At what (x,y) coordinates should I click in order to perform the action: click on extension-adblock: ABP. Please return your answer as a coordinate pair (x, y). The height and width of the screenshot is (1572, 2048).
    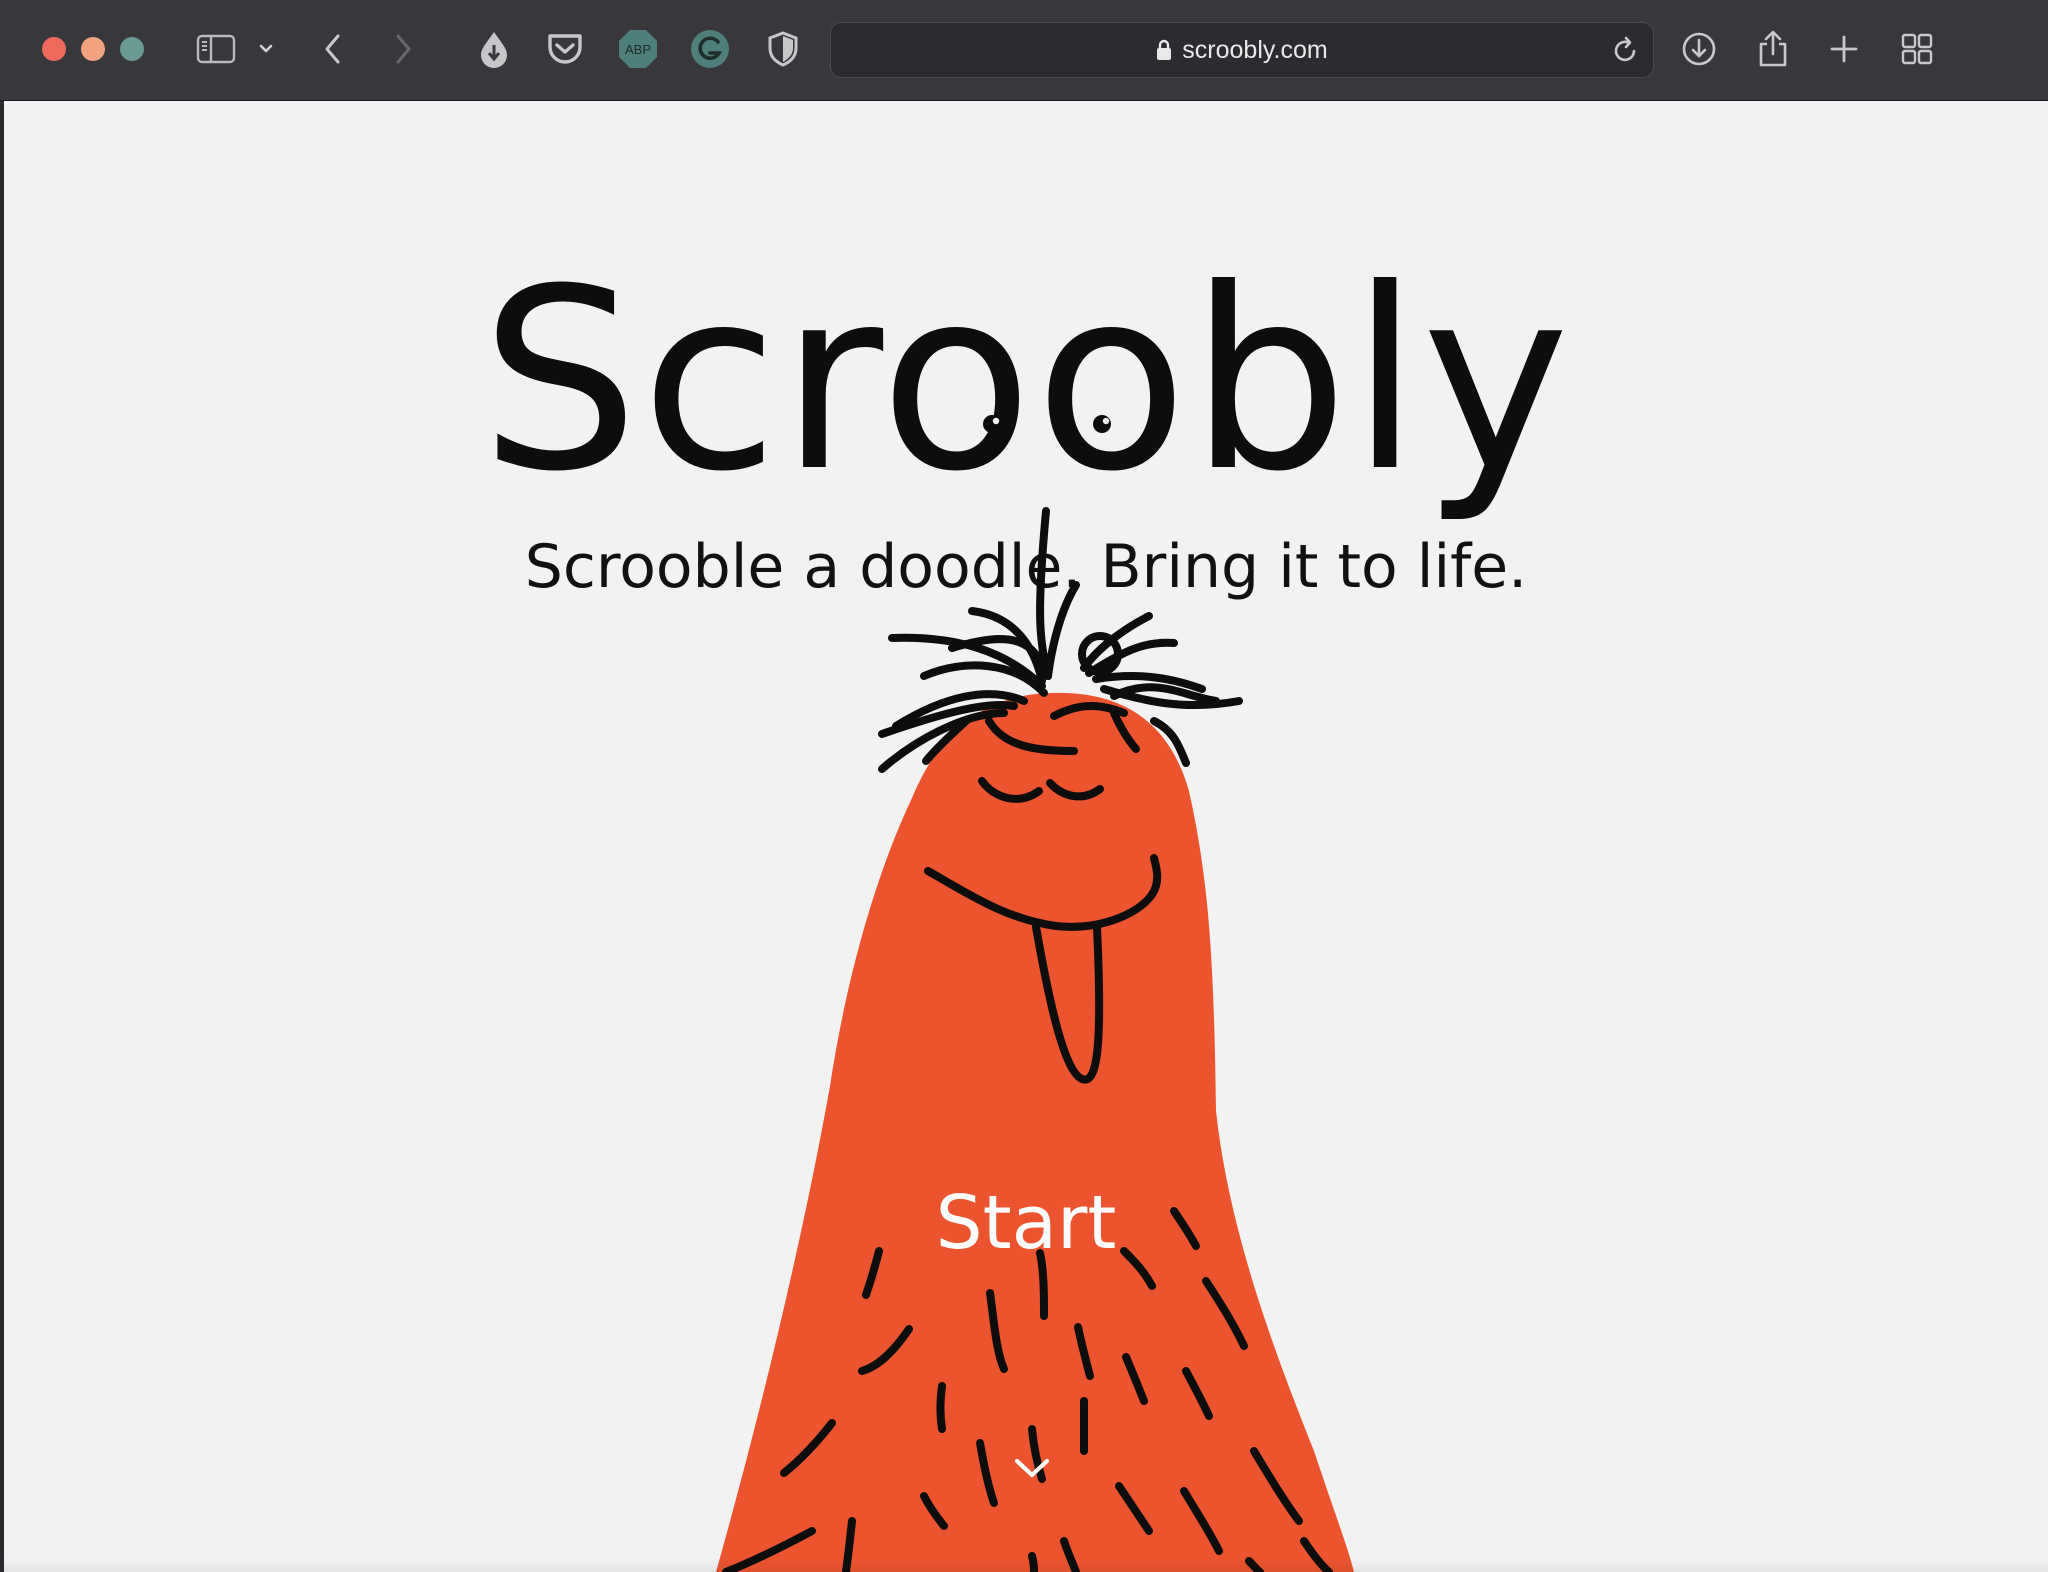
    Looking at the image, I should click on (638, 49).